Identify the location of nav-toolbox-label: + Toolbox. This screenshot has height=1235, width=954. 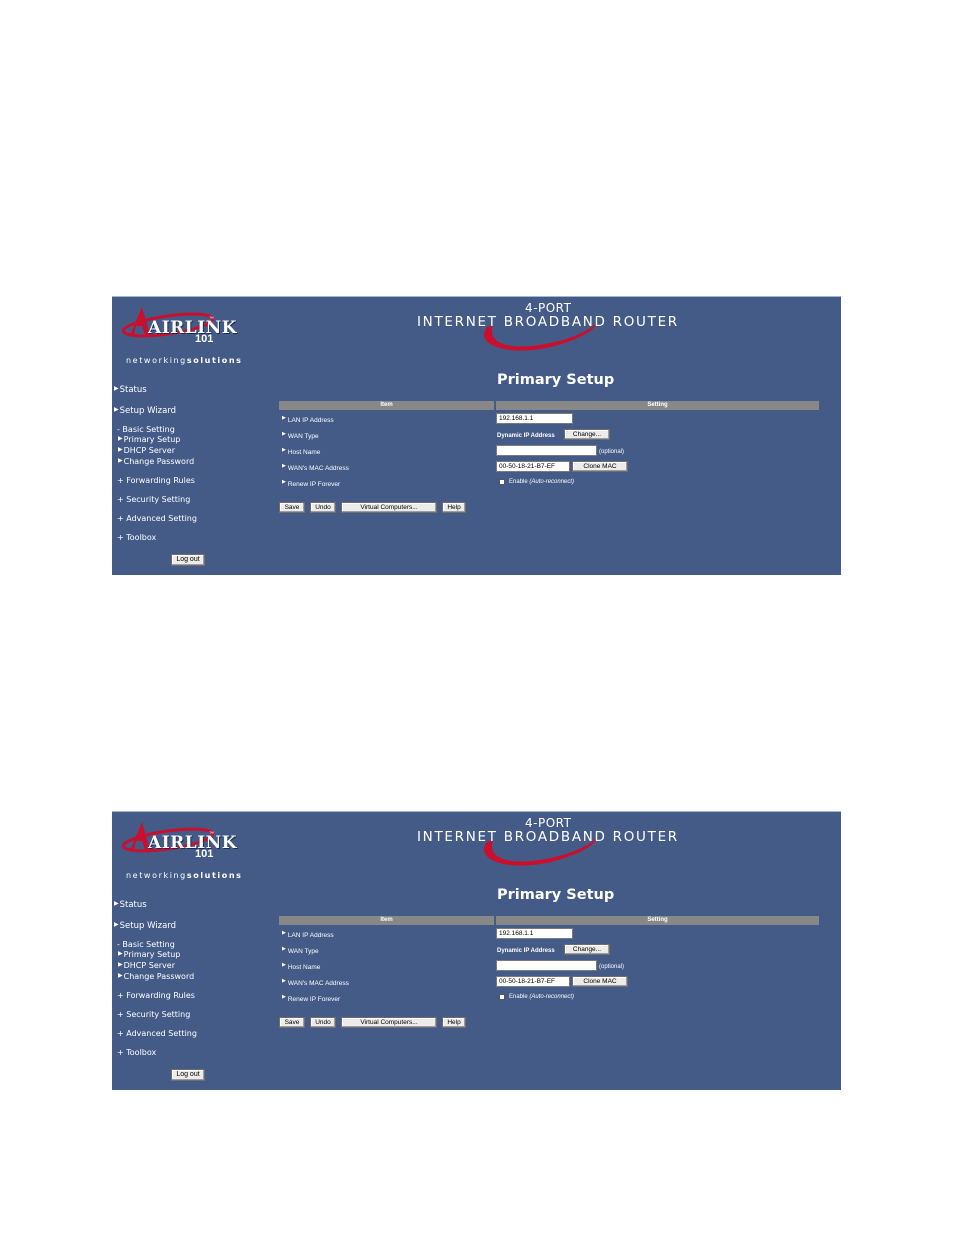
(137, 537).